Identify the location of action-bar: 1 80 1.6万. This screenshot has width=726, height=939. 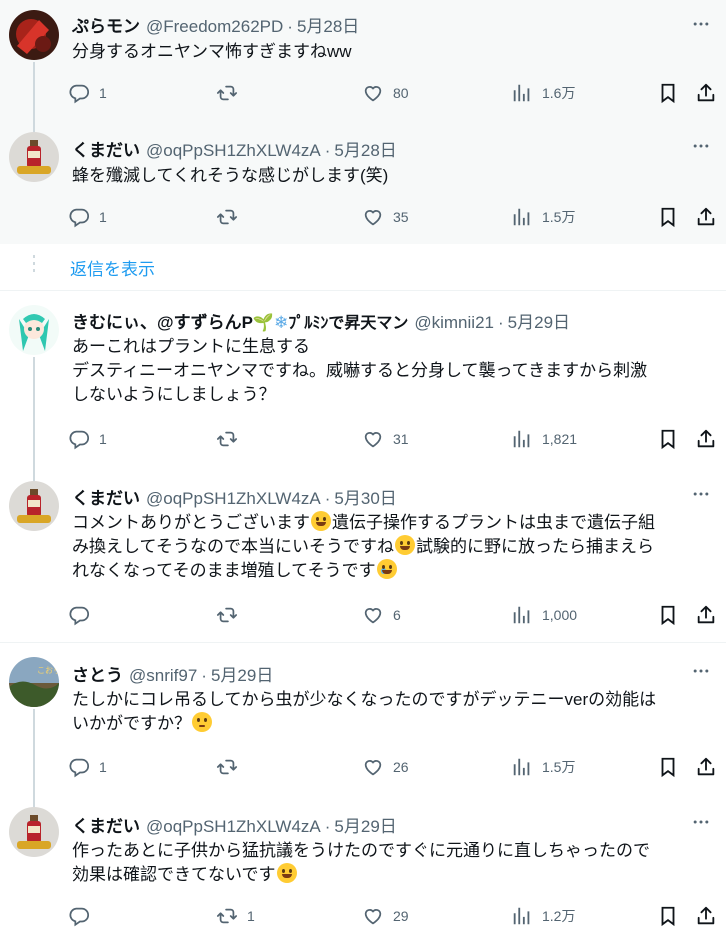
(397, 93).